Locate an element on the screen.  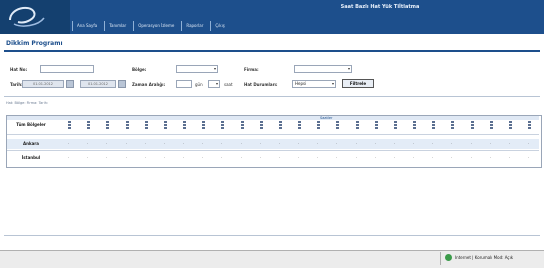
nav-logout: Çıkış is located at coordinates (219, 26).